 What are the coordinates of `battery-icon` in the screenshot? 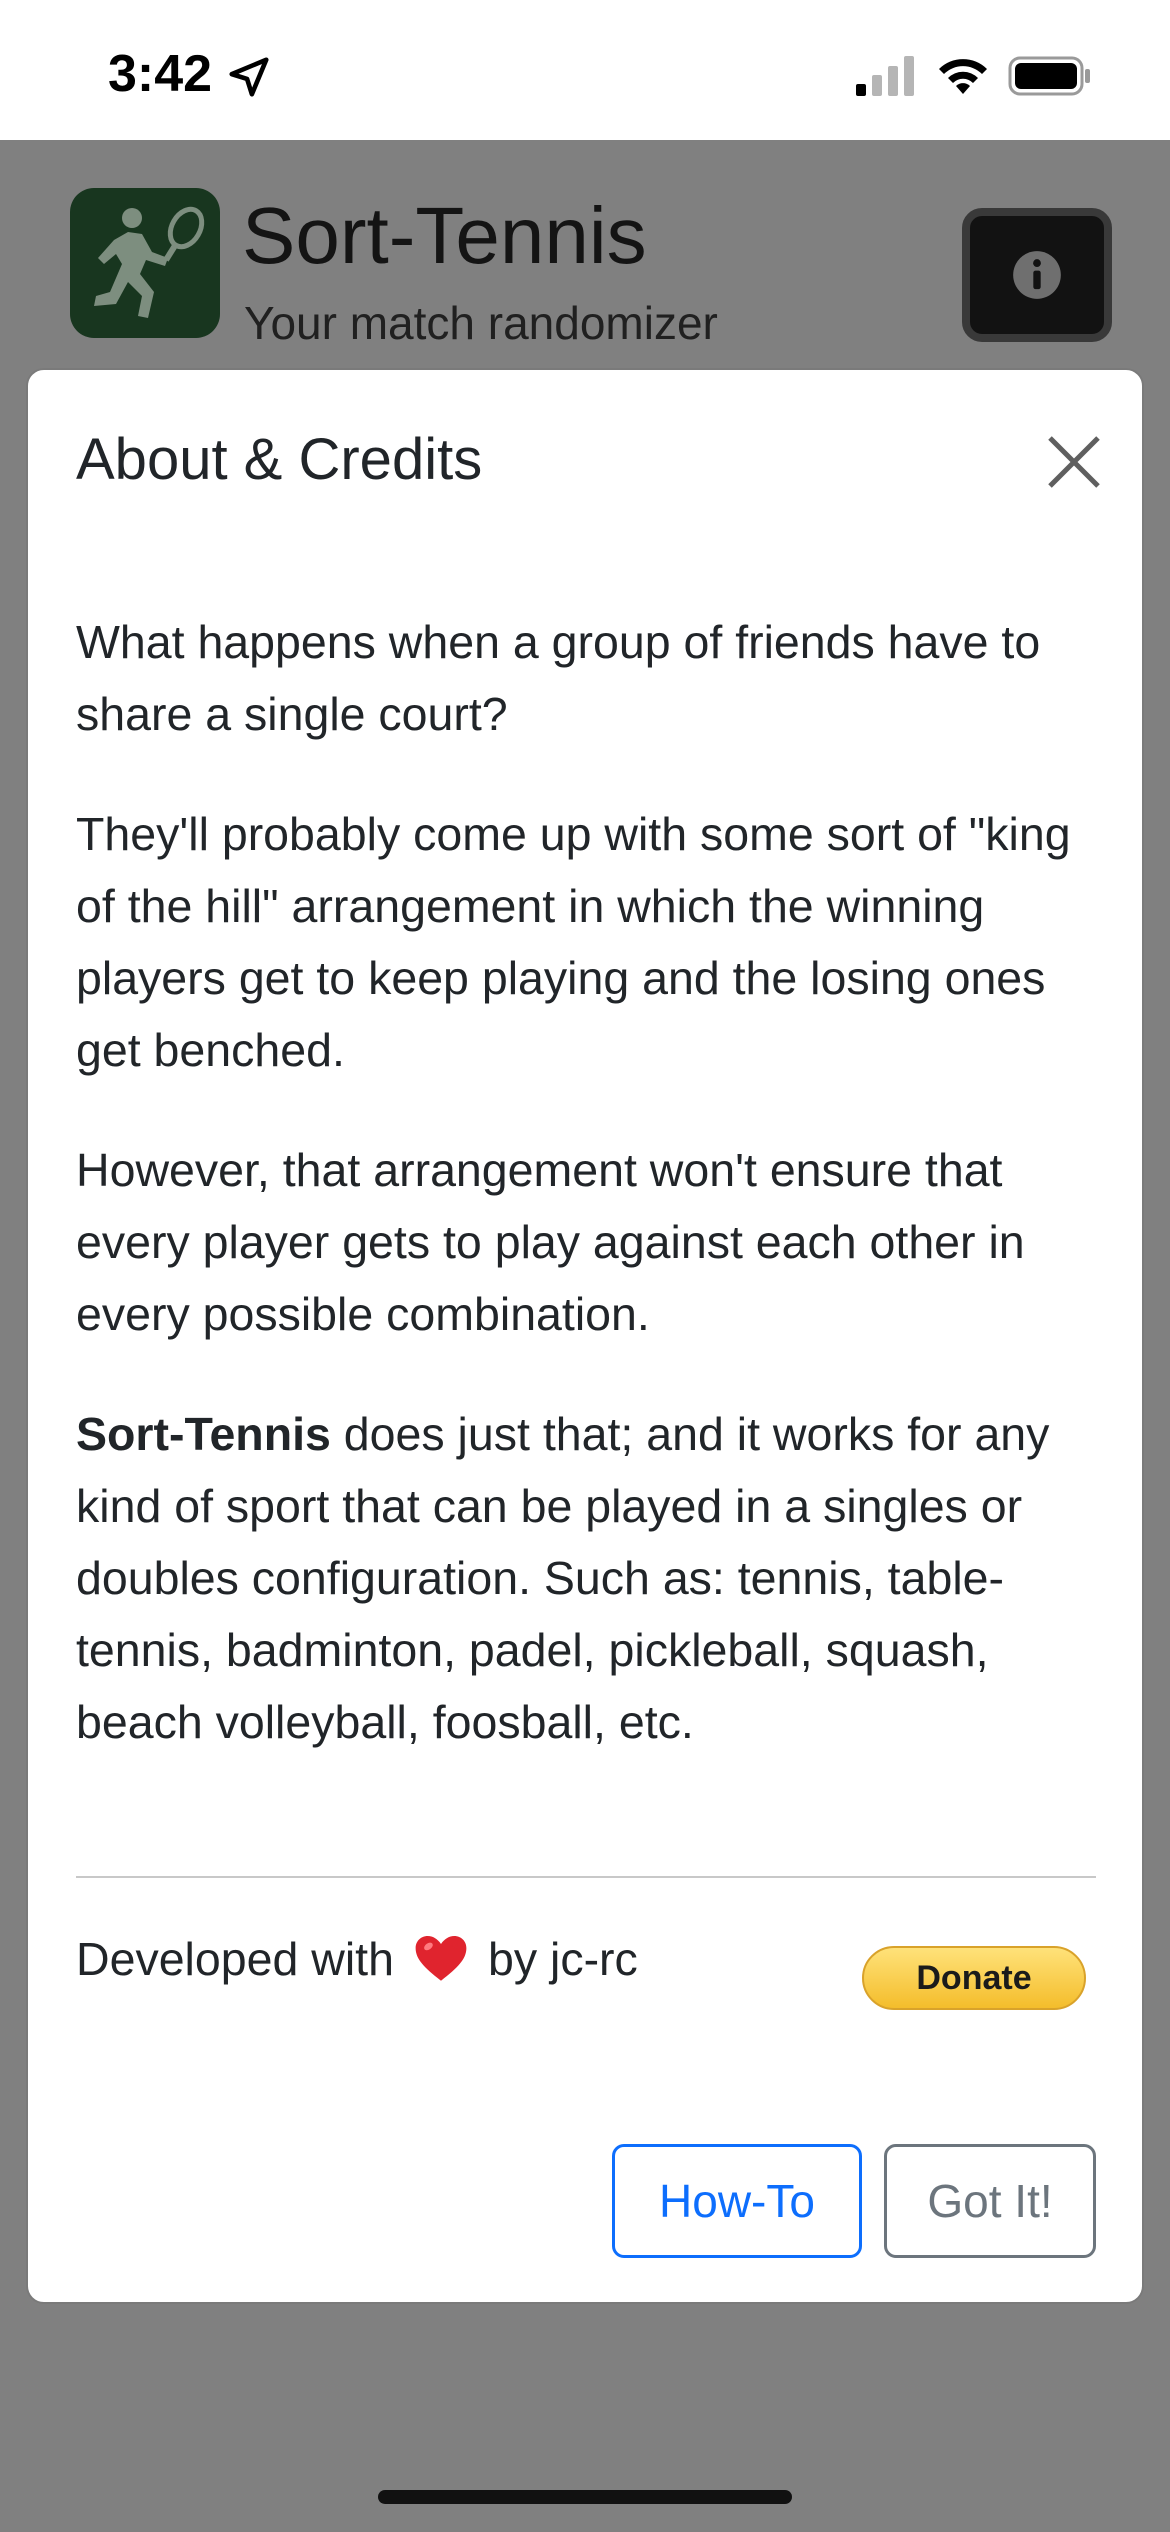 It's located at (1049, 76).